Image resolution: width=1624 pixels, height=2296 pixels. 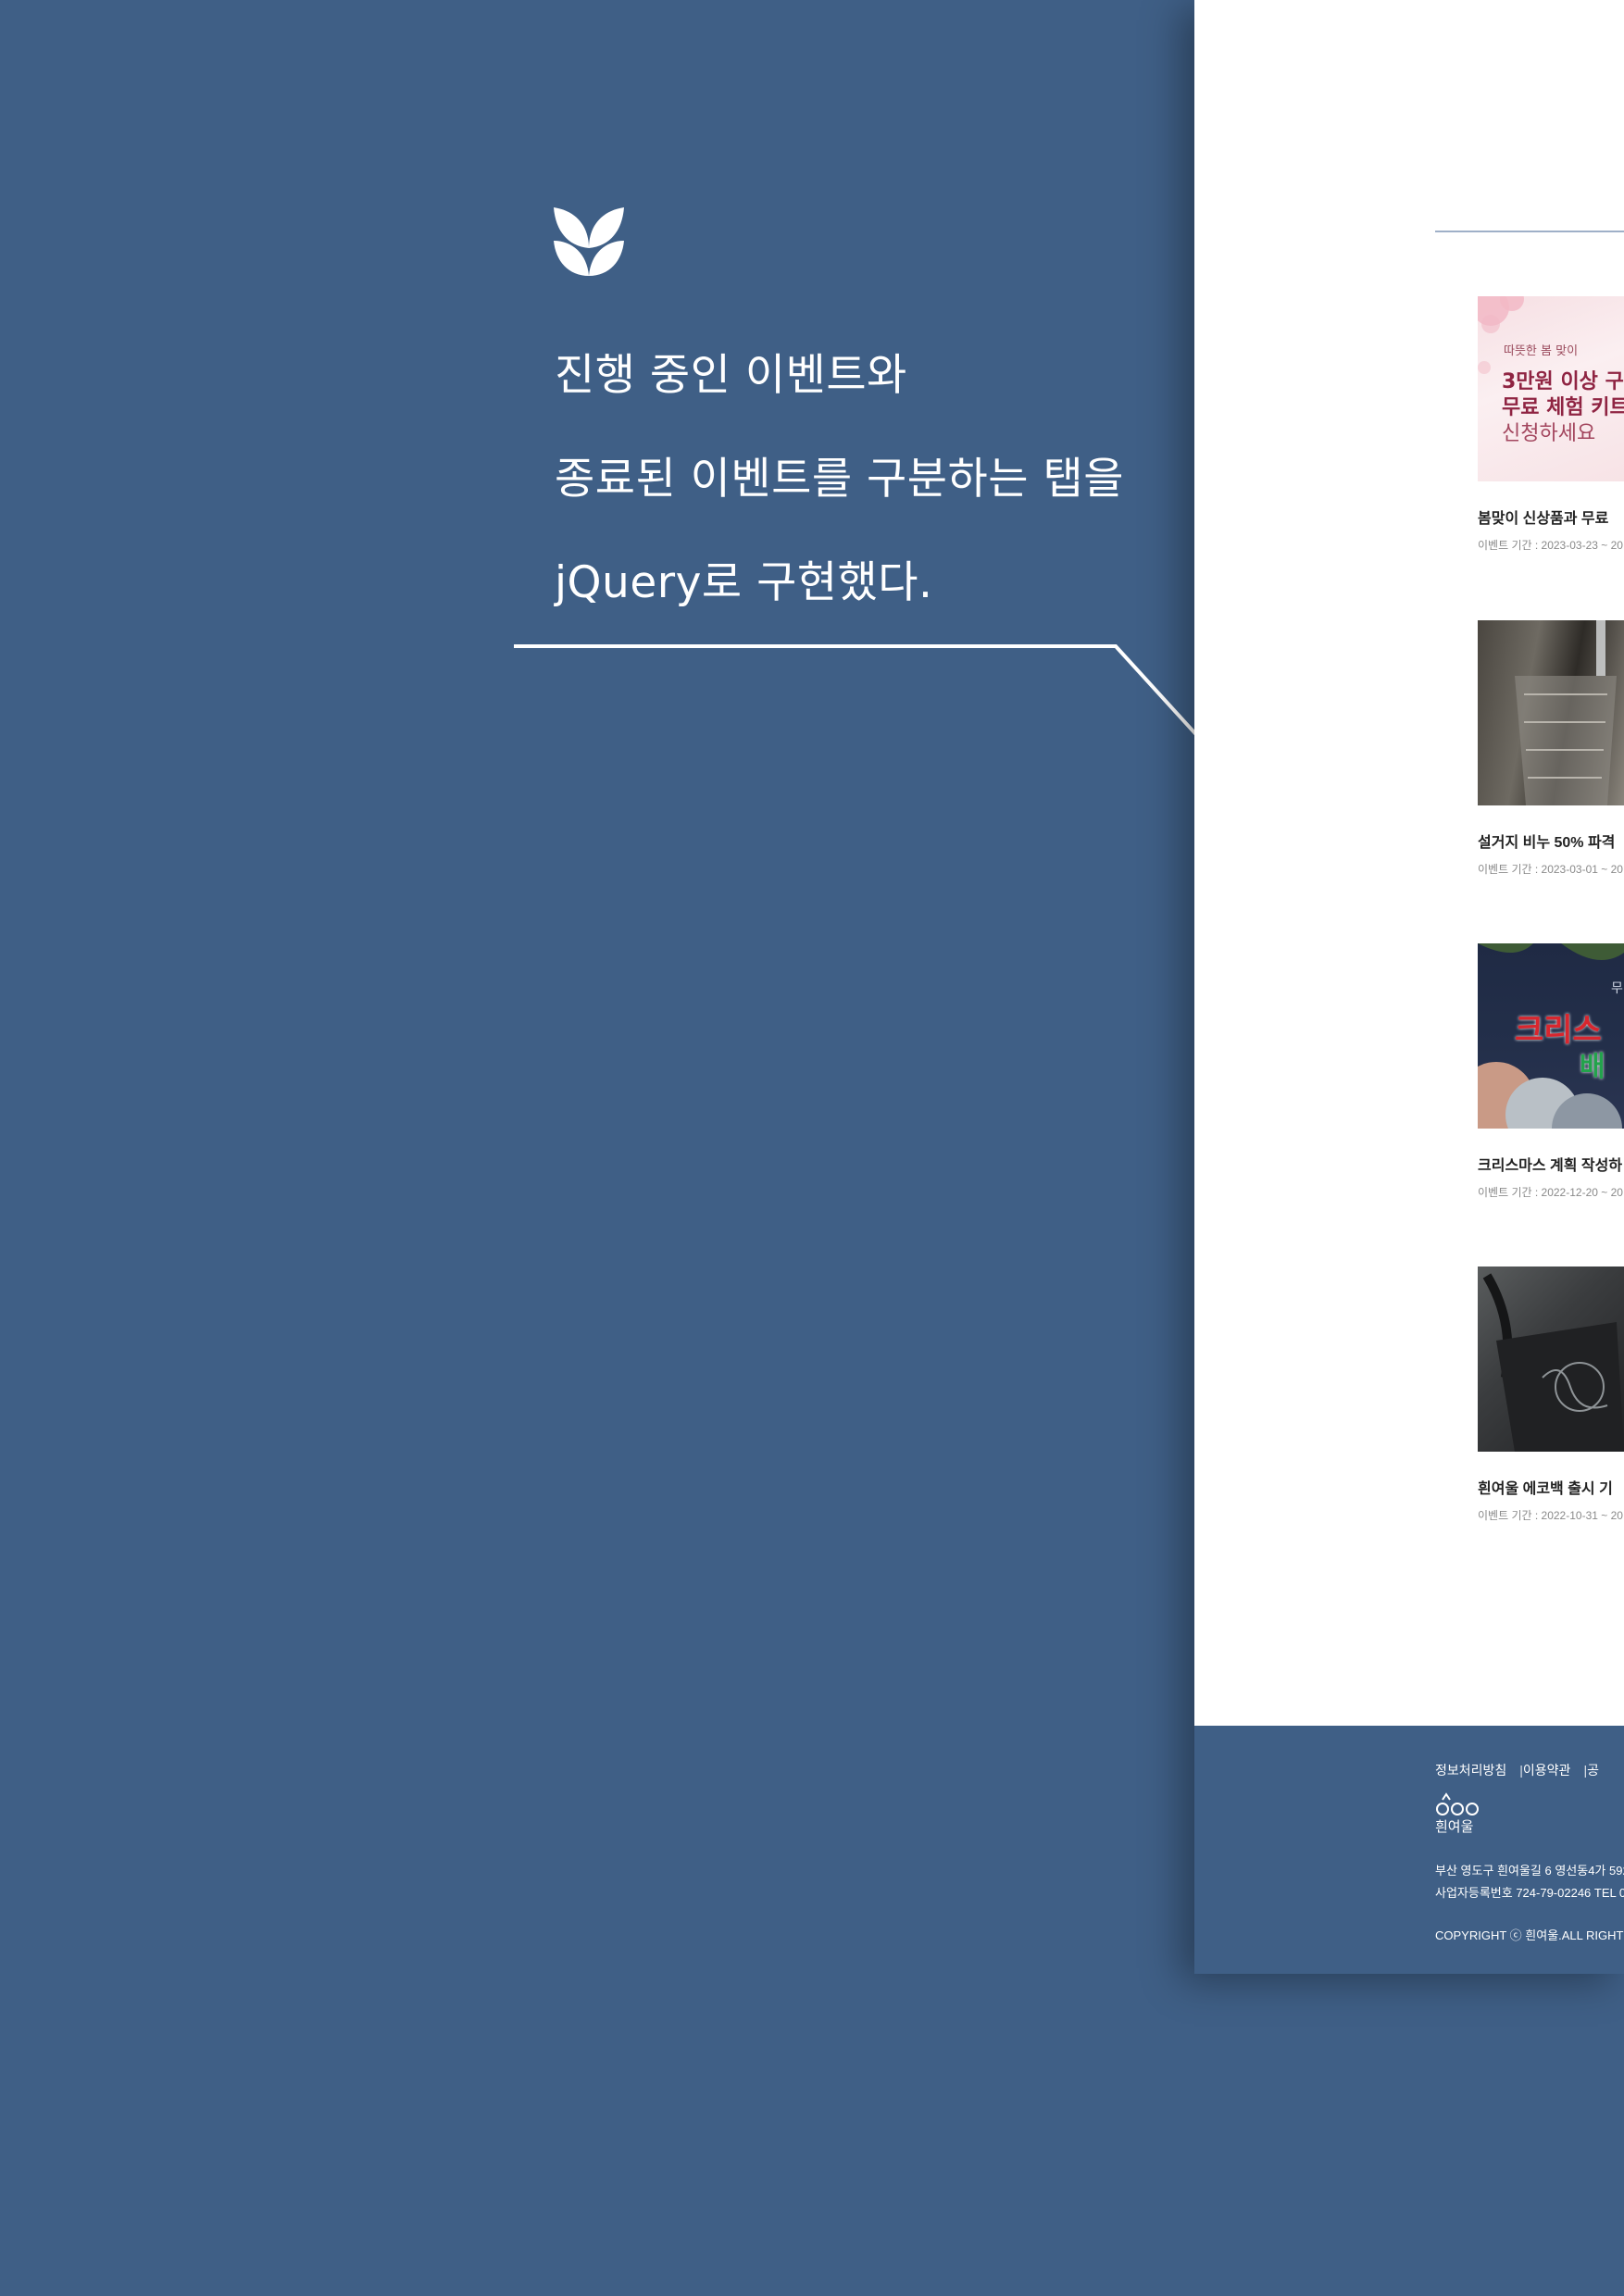 I want to click on footer-address: 부산 영도구 흰여울길 6 영선동4가 592, so click(x=1529, y=1871).